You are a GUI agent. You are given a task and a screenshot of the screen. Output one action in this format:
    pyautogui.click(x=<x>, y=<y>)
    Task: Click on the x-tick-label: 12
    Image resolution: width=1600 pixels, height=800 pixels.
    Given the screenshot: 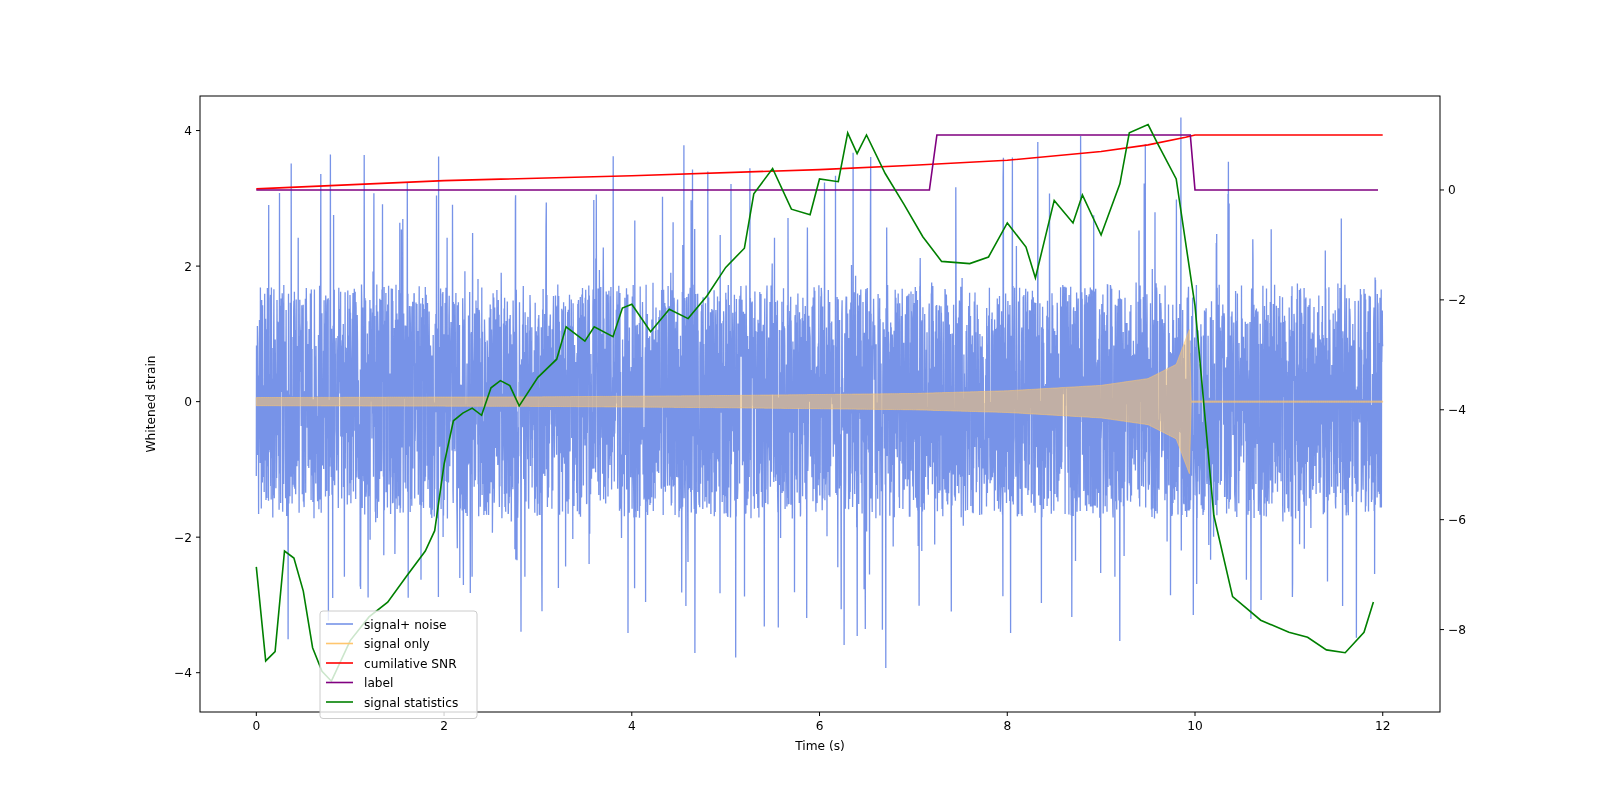 What is the action you would take?
    pyautogui.click(x=1383, y=726)
    